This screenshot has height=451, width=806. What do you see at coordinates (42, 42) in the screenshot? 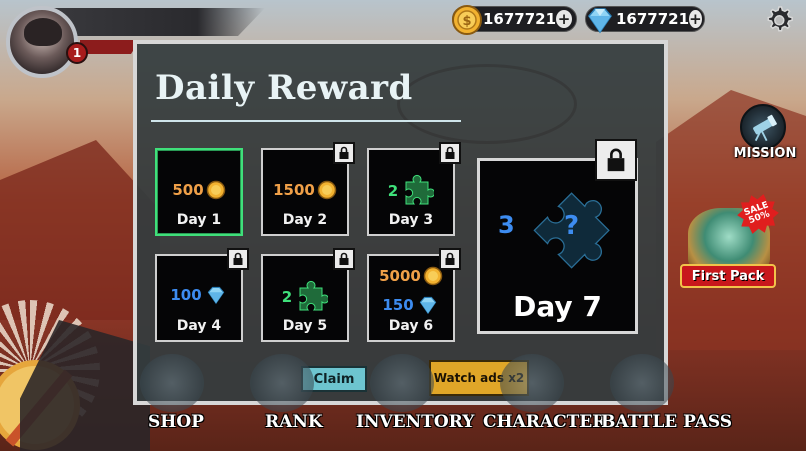
I see `avatar` at bounding box center [42, 42].